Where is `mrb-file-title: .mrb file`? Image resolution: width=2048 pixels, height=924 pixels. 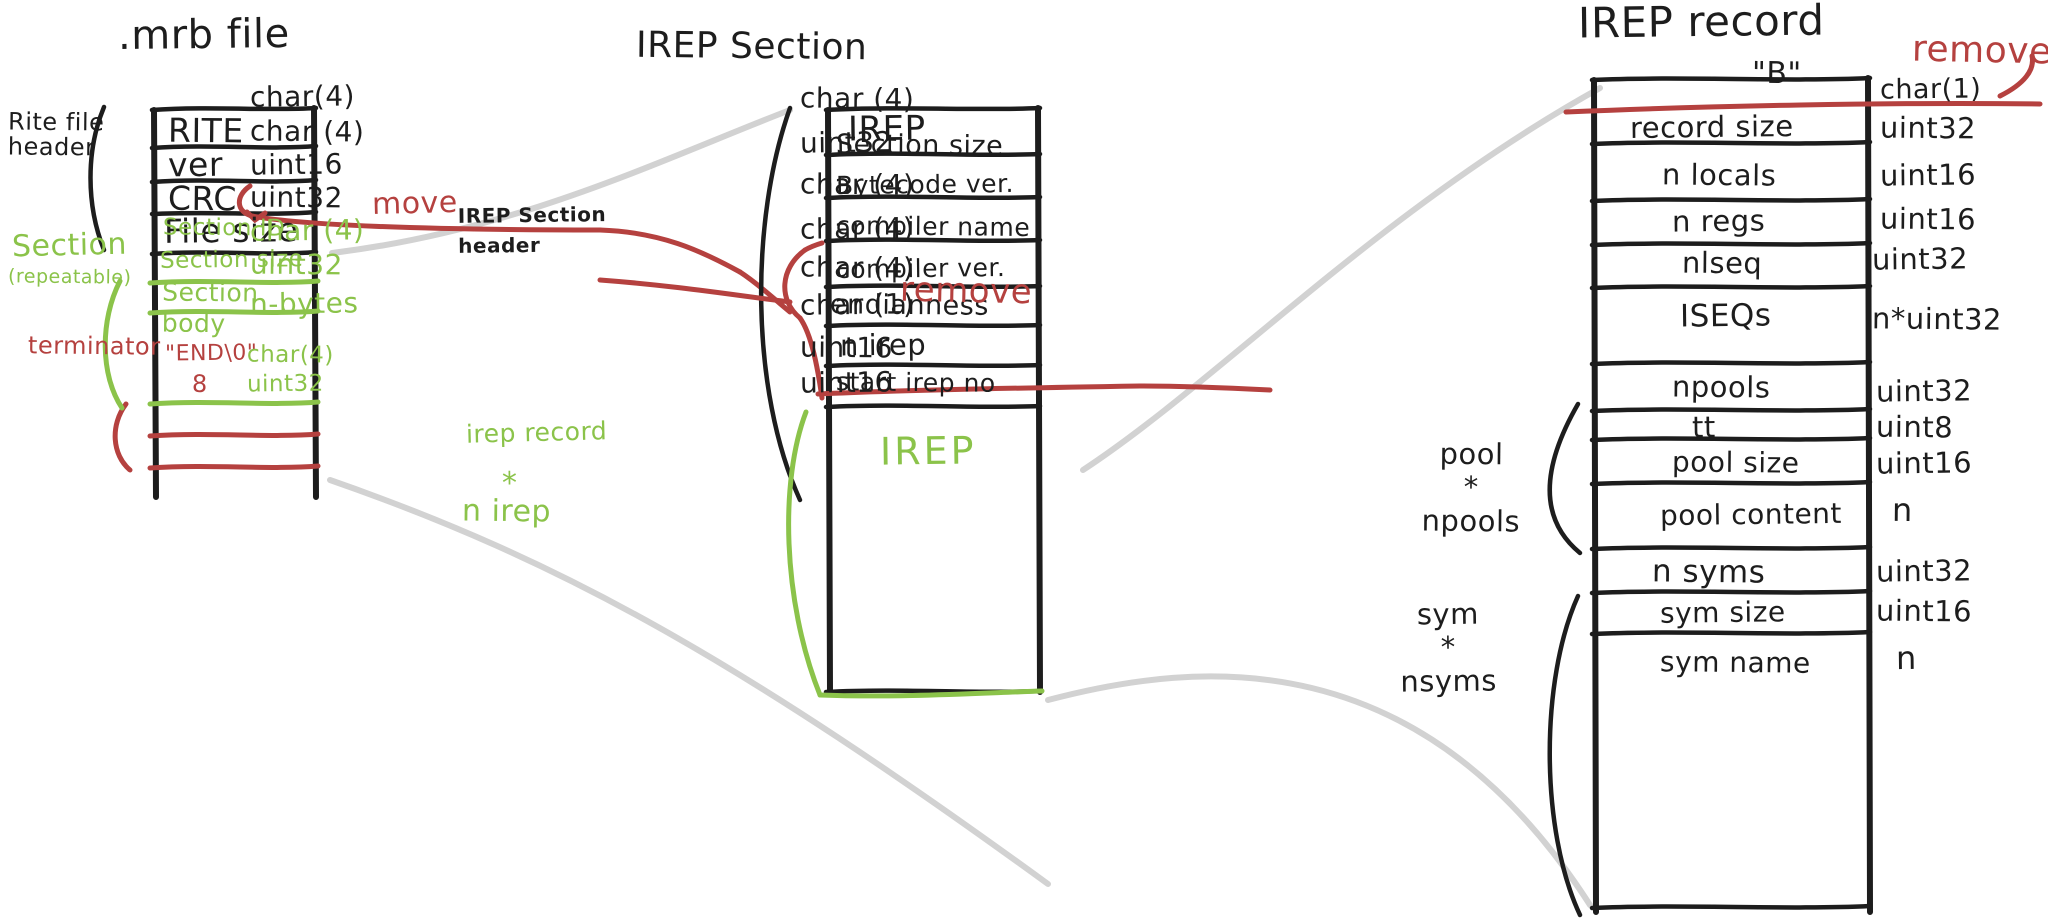 mrb-file-title: .mrb file is located at coordinates (203, 35).